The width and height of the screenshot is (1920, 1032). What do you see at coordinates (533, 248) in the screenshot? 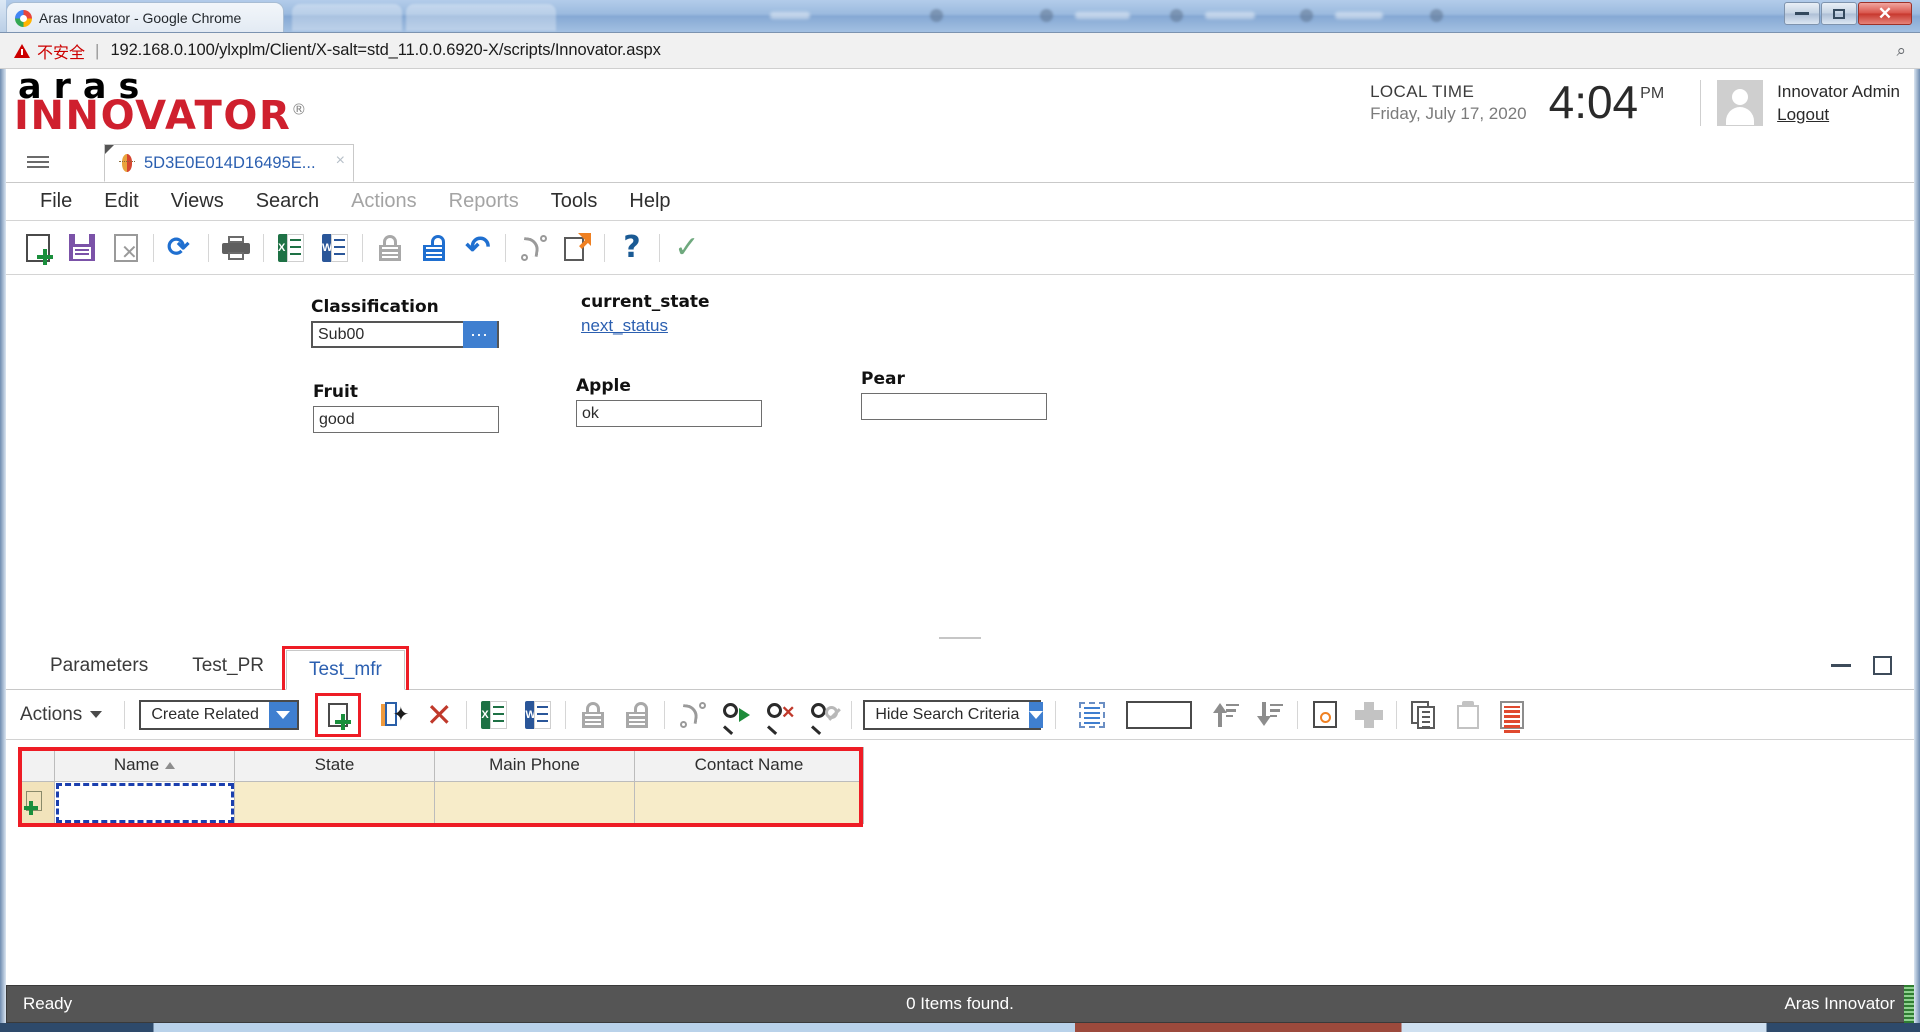
I see `version-icon` at bounding box center [533, 248].